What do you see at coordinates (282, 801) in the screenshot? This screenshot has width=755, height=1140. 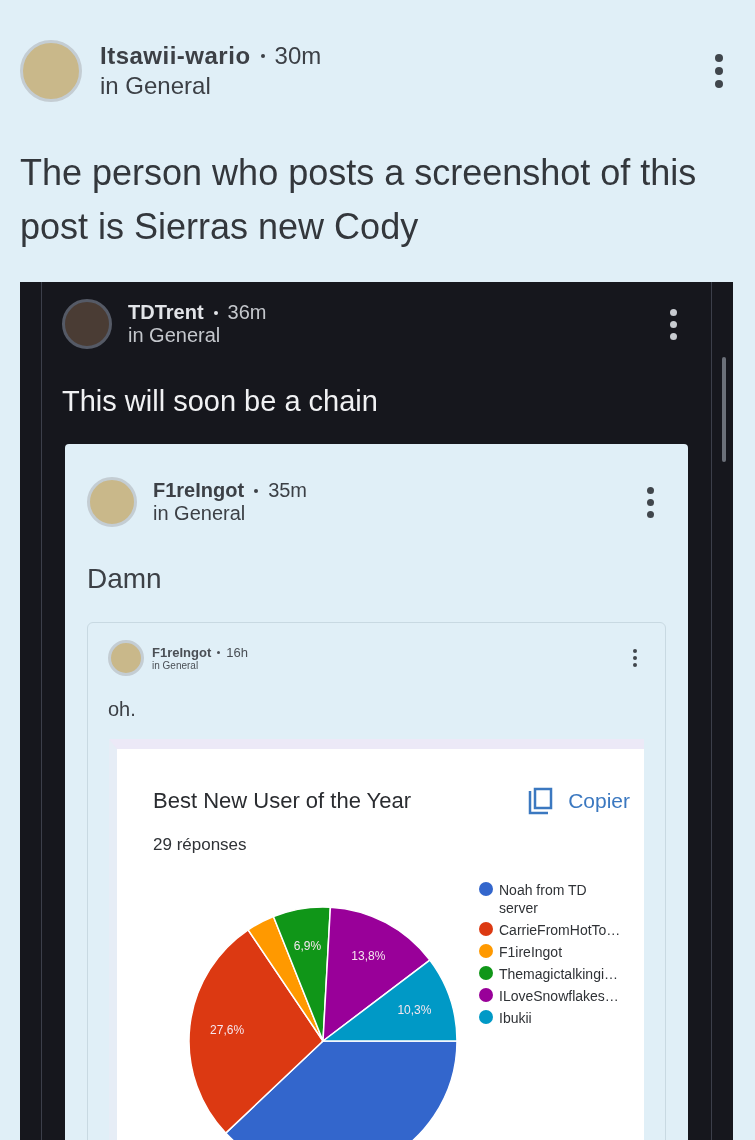 I see `question-title: Best New User of the Year` at bounding box center [282, 801].